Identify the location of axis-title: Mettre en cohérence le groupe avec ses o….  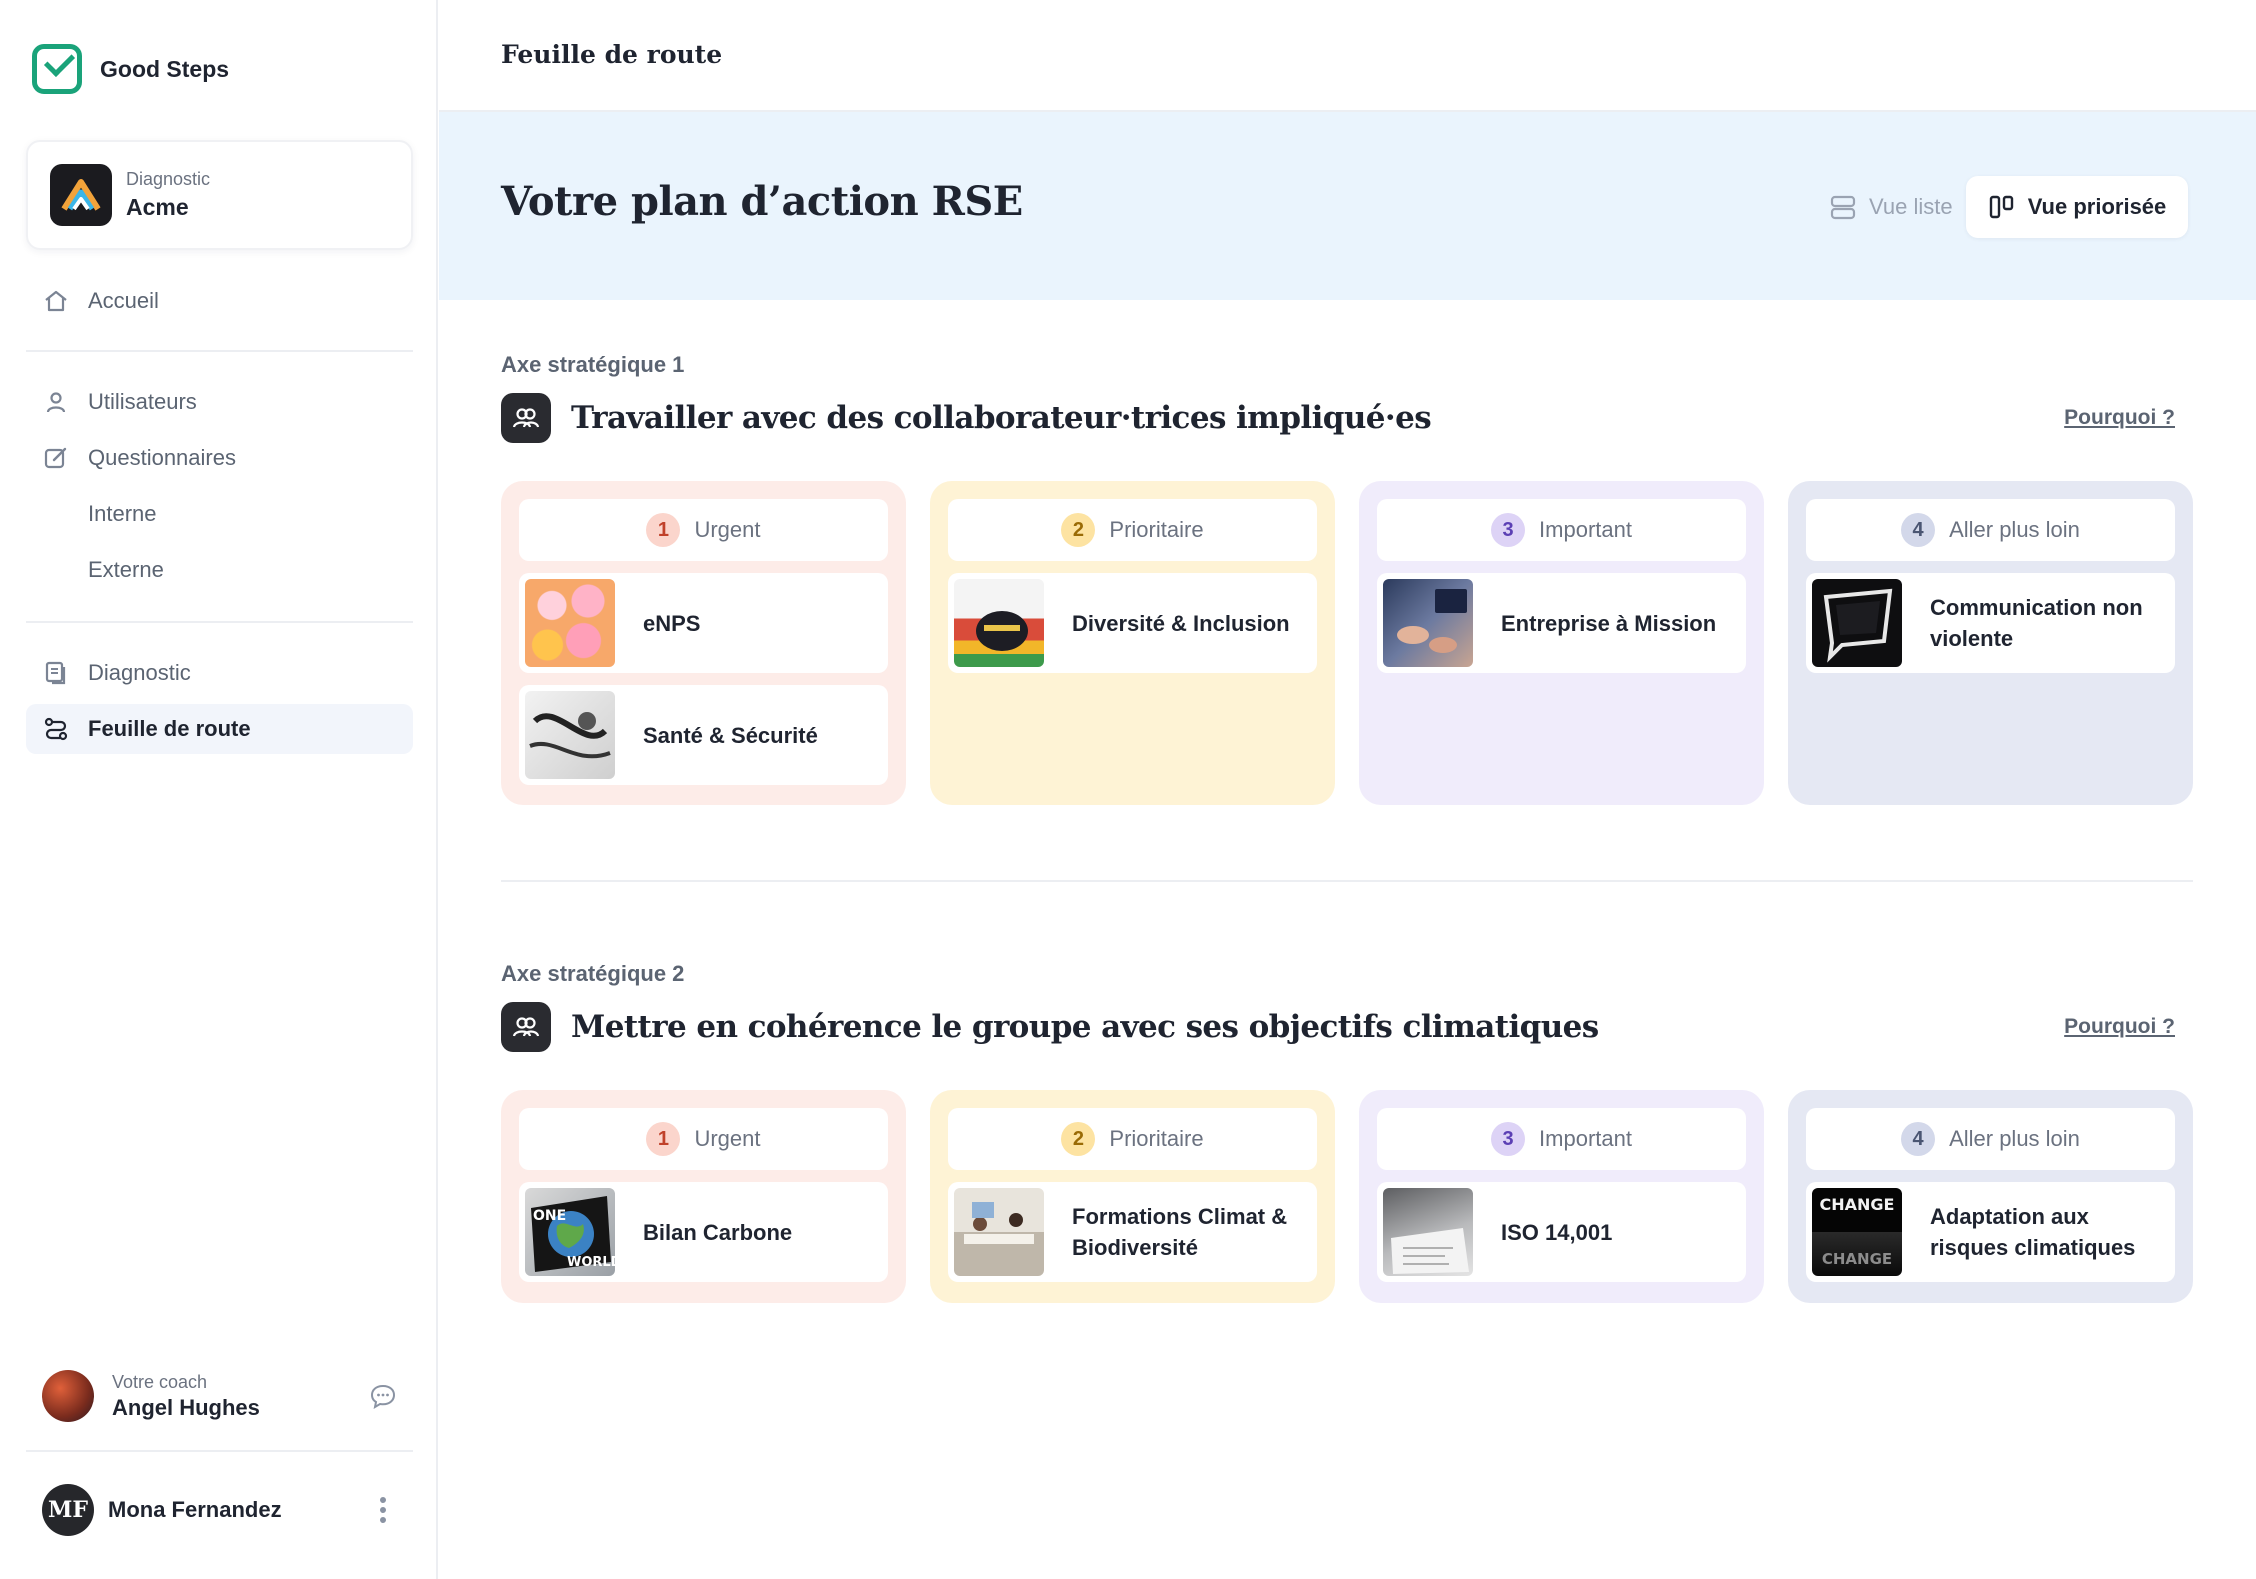
(1085, 1027).